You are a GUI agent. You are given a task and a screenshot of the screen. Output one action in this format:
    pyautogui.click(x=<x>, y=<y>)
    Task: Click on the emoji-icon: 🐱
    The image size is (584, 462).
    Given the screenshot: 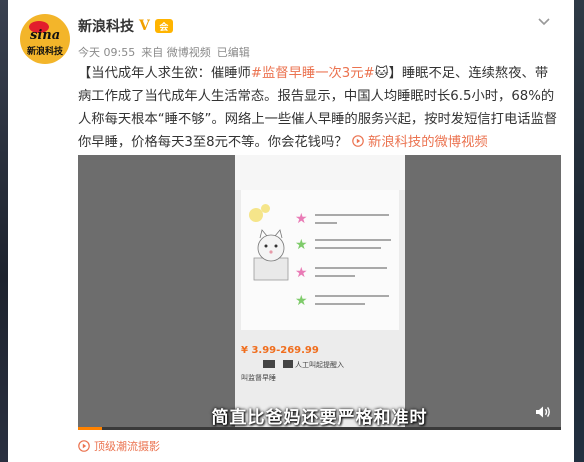 What is the action you would take?
    pyautogui.click(x=381, y=73)
    